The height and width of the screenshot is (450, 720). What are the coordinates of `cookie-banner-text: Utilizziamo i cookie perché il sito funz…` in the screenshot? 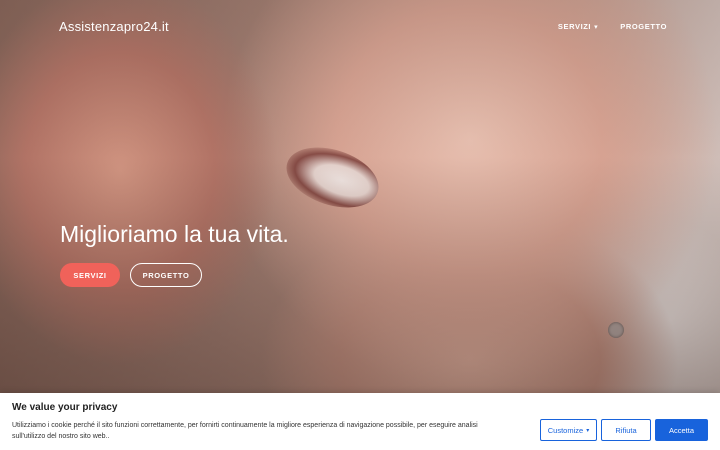 It's located at (245, 431).